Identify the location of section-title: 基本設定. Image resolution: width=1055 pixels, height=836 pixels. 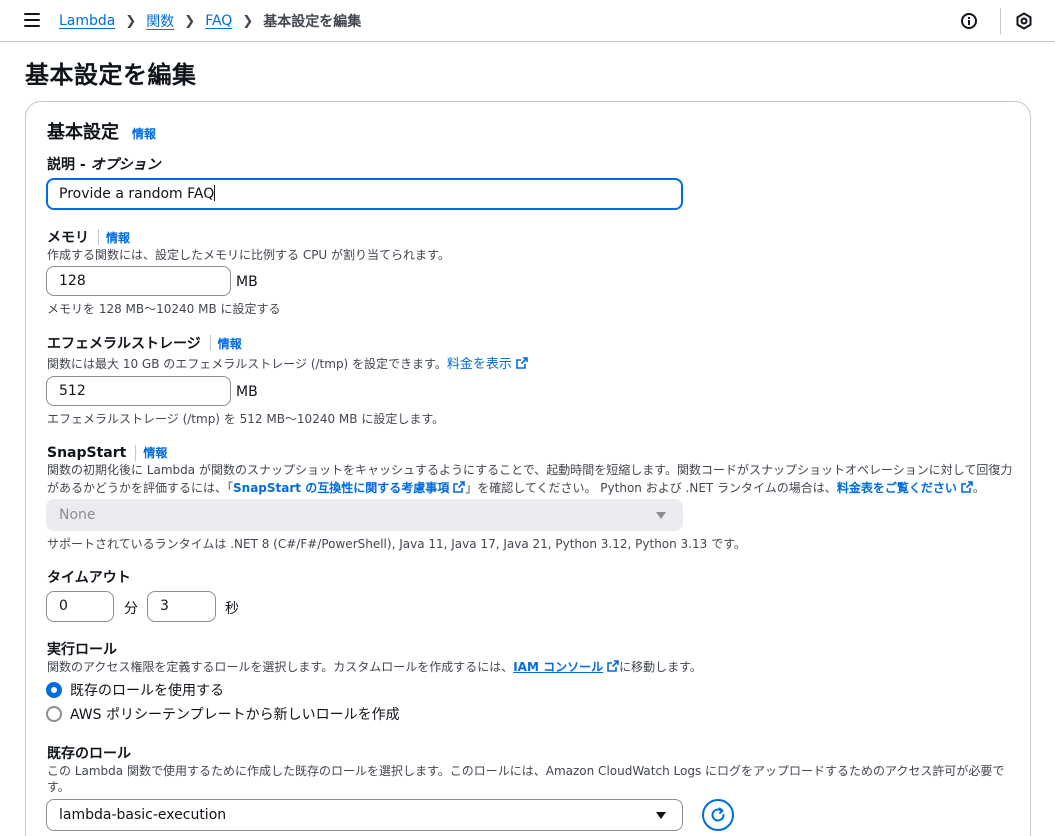
(83, 132).